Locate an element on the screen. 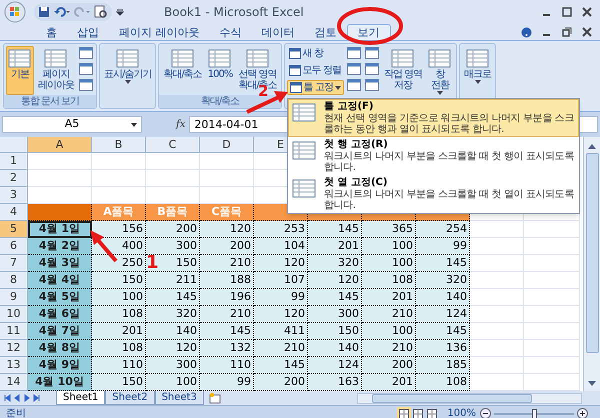 This screenshot has height=418, width=600. menu-item: 틀 고정(F) 현재 선택 영역을 기준으로 워크시트의 나머지 부분을 스크롤하는 동안 행과 열이 표시되도록 합니다. is located at coordinates (433, 118).